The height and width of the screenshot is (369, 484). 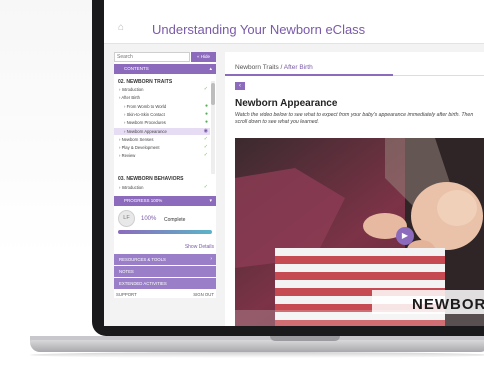 I want to click on sign-out-link: SIGN OUT, so click(x=203, y=294).